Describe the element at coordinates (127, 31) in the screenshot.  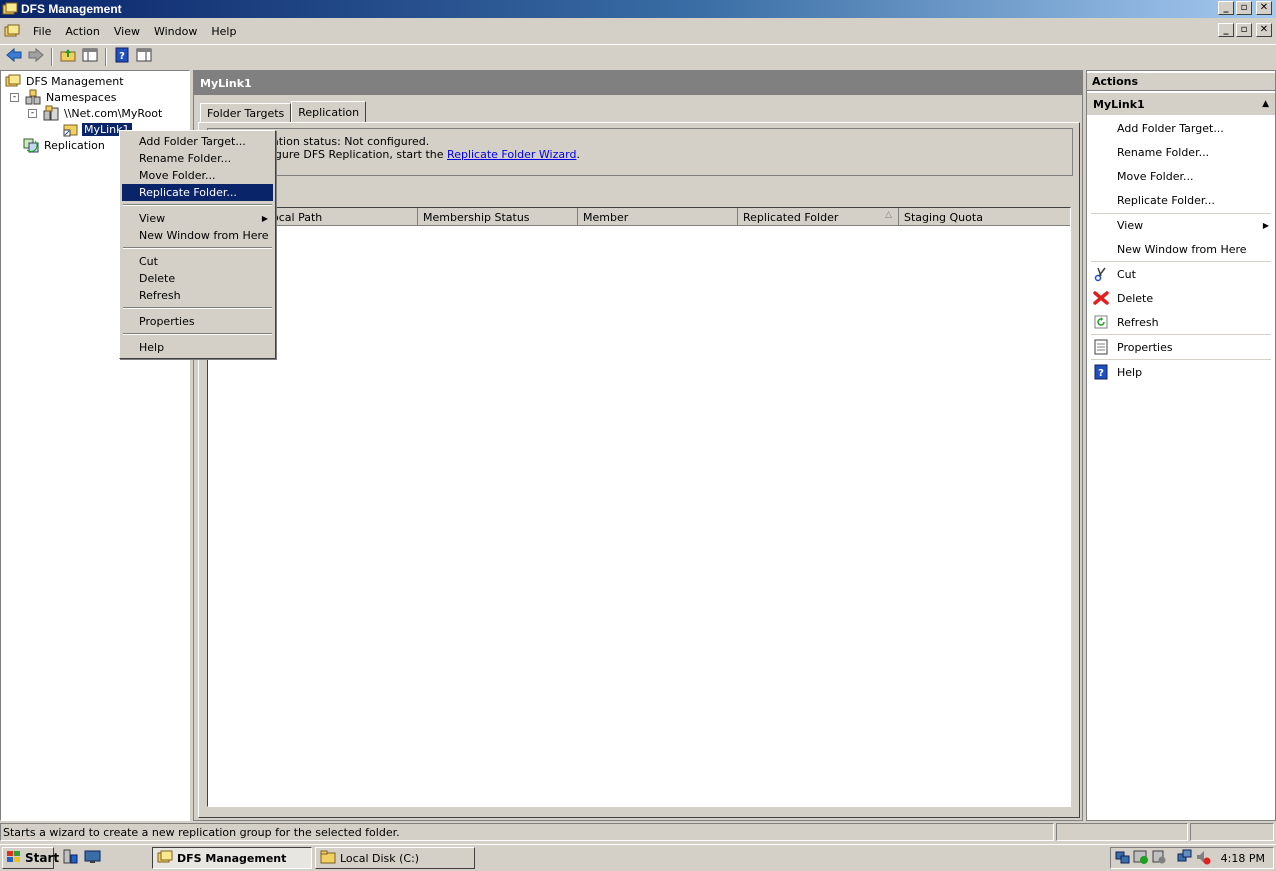
I see `menu-view: View` at that location.